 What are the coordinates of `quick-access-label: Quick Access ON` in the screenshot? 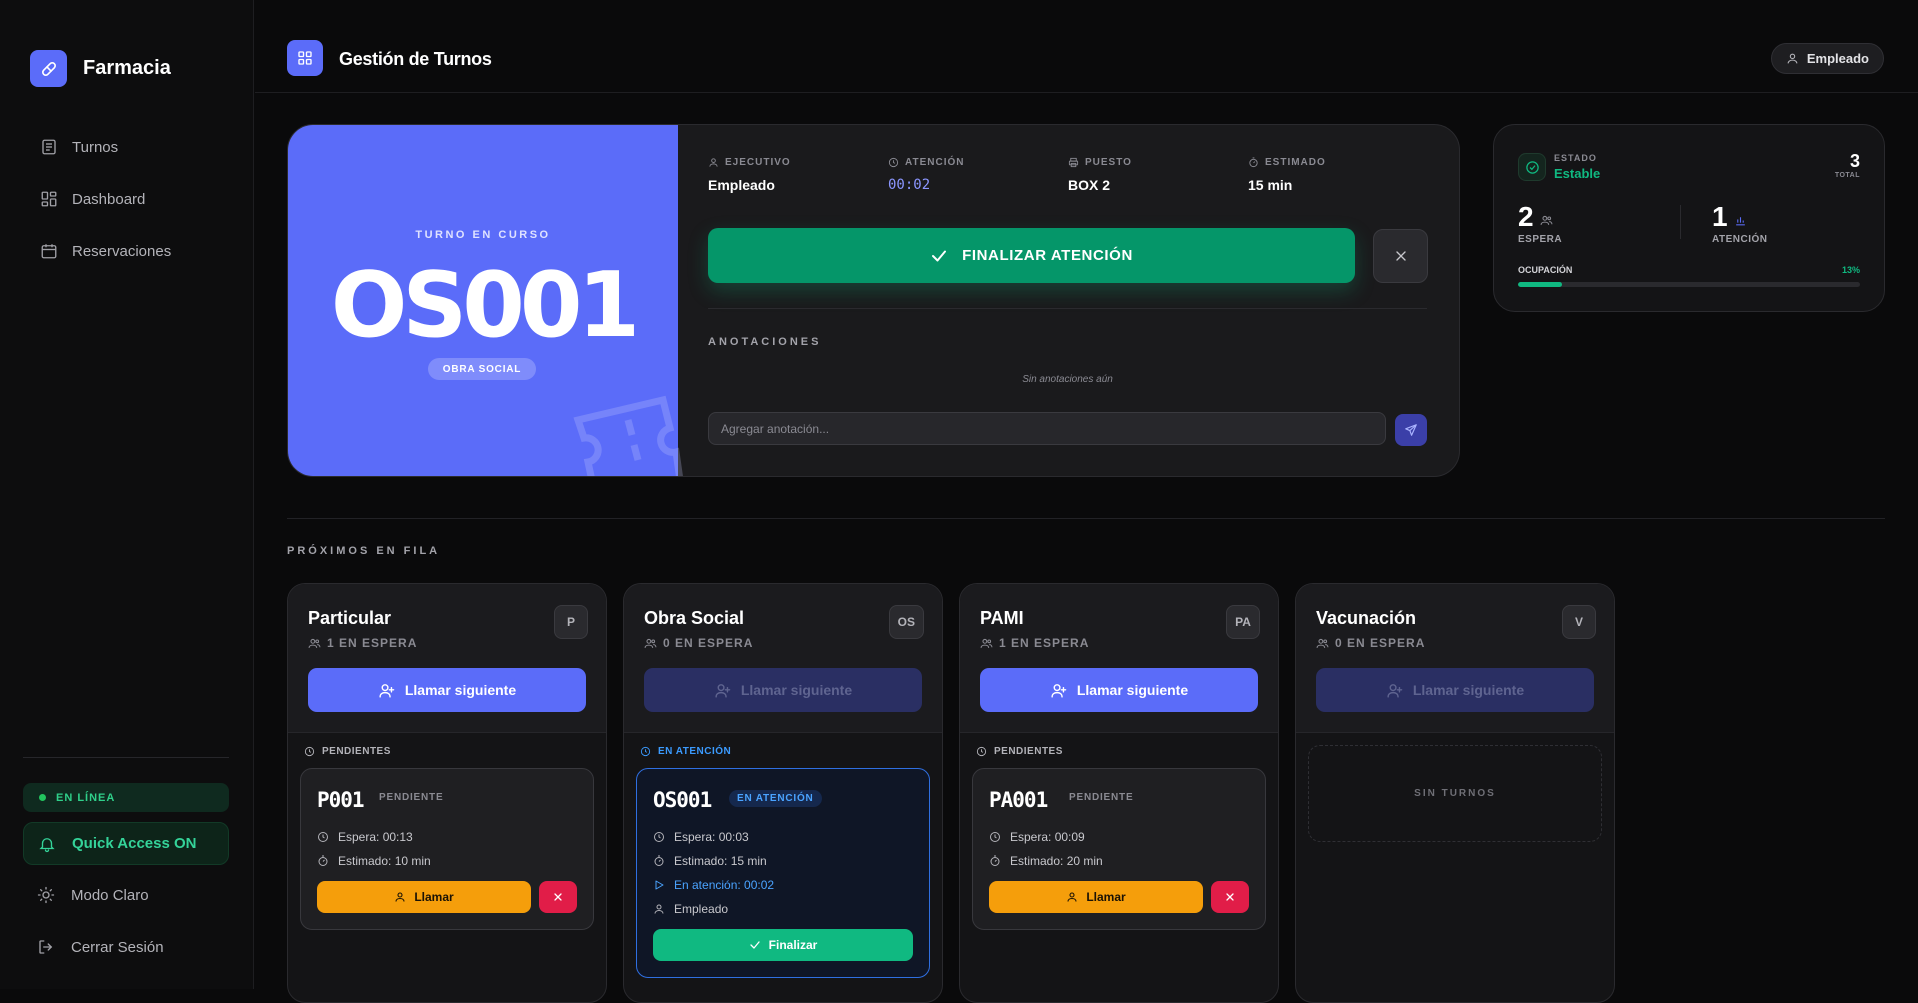 It's located at (134, 843).